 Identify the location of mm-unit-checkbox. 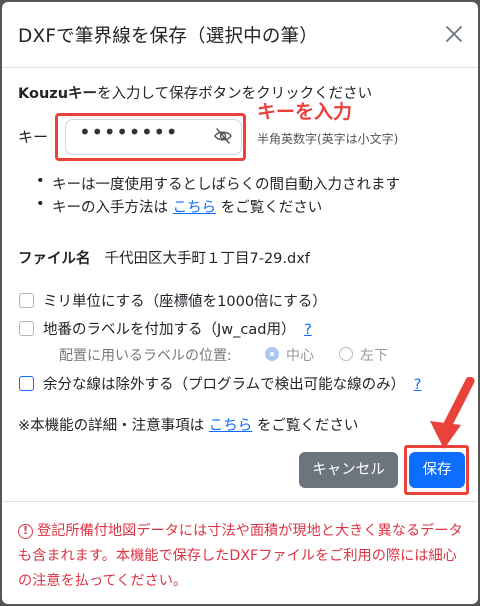
(26, 300).